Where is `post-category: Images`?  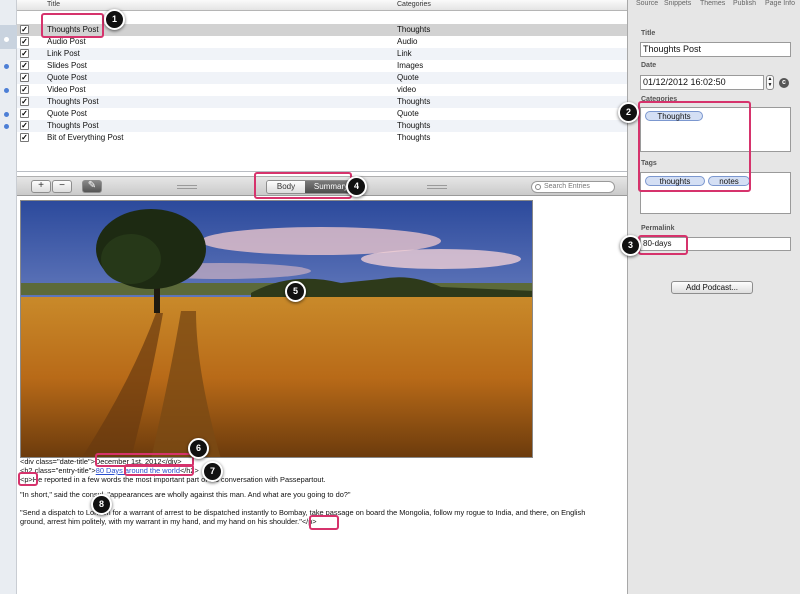 post-category: Images is located at coordinates (410, 65).